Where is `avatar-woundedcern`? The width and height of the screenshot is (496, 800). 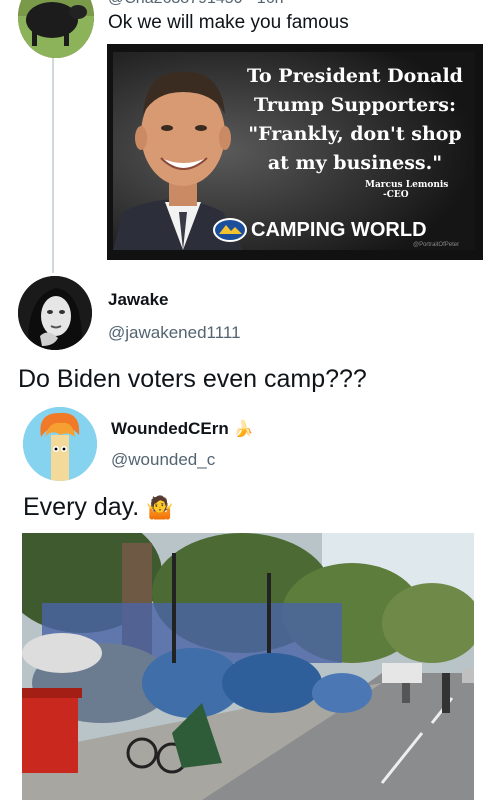
avatar-woundedcern is located at coordinates (60, 444).